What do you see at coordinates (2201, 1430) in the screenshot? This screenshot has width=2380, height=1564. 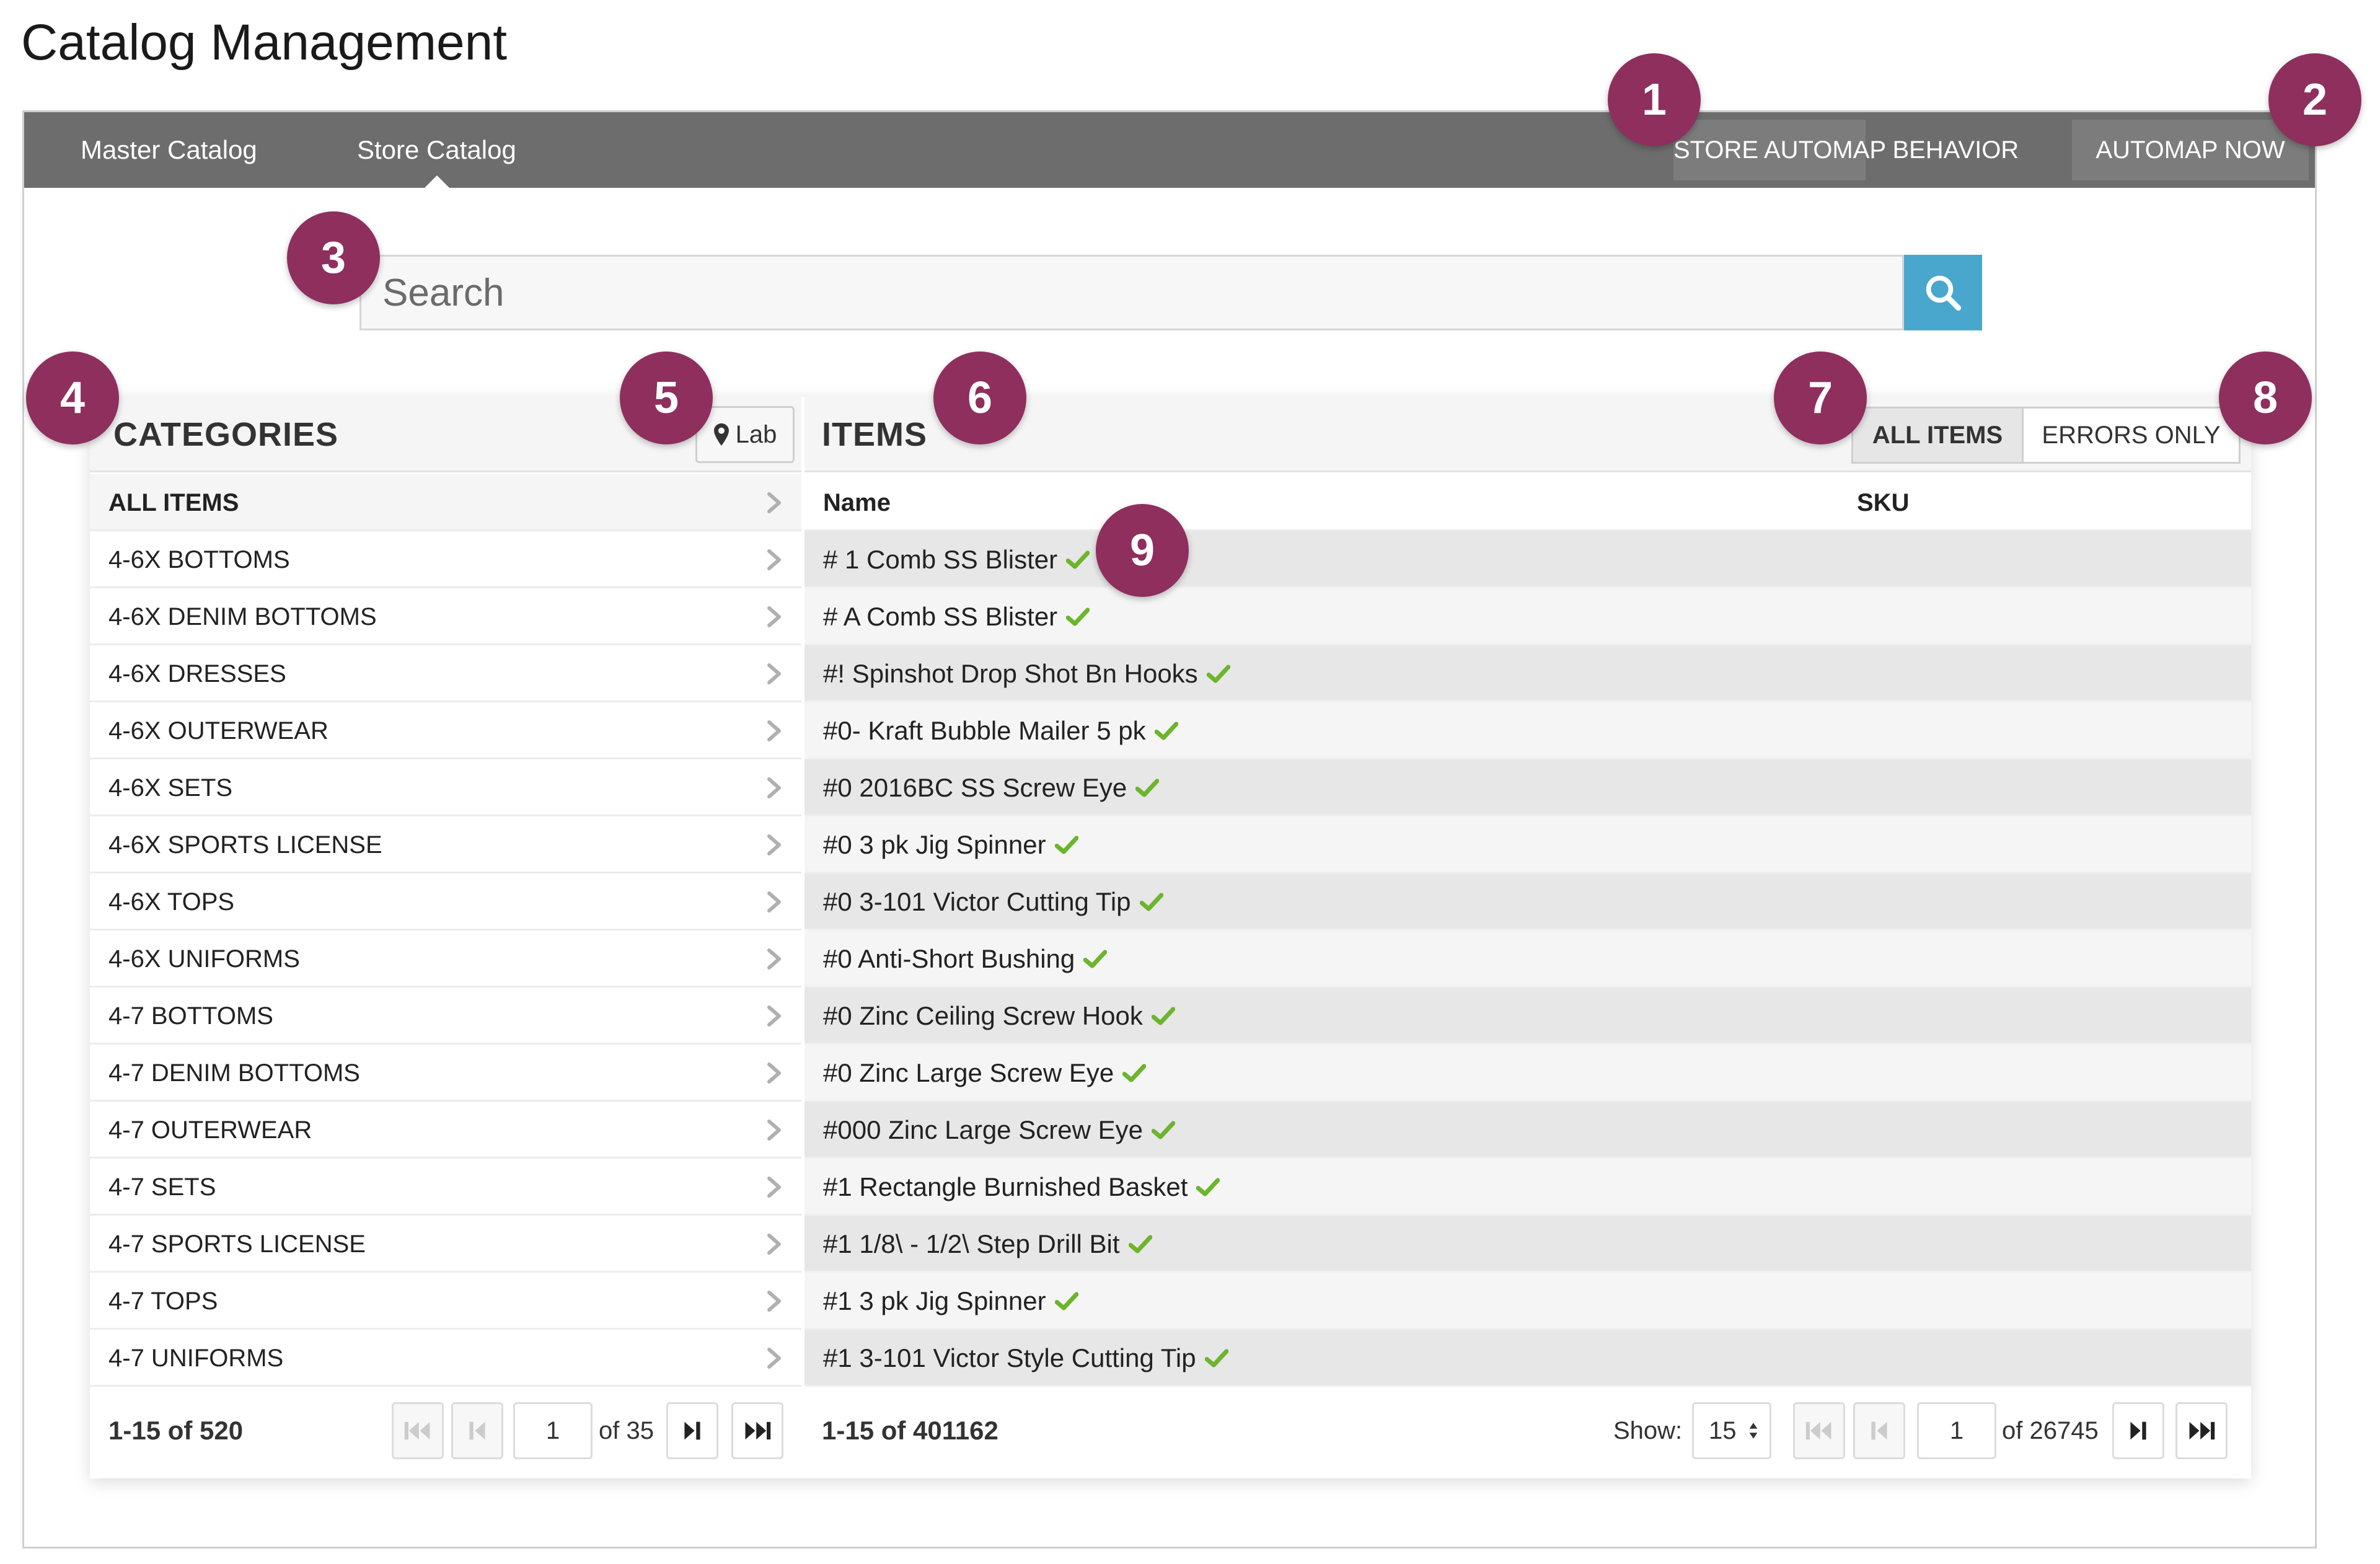 I see `items-last-page-button` at bounding box center [2201, 1430].